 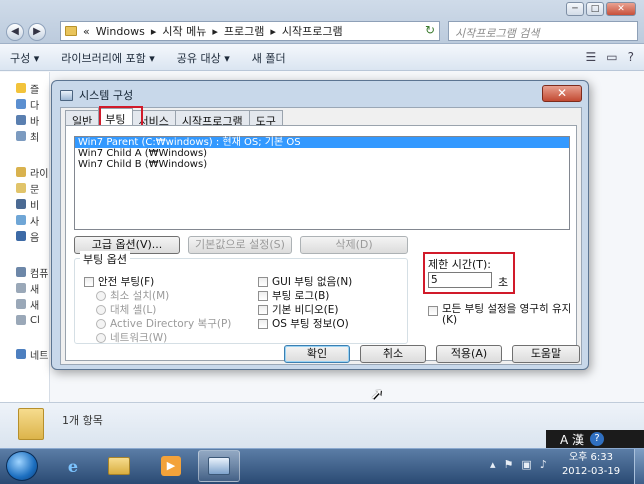 I want to click on os-list-item: Win7 Child B (₩Windows), so click(x=322, y=164).